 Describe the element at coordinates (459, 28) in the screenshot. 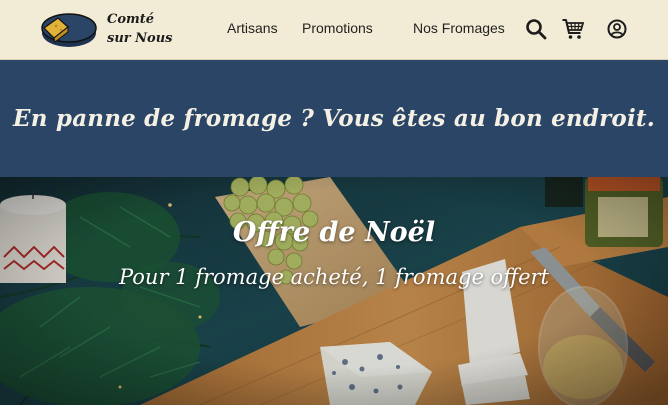

I see `nav-link-nos-fromages: Nos Fromages` at that location.